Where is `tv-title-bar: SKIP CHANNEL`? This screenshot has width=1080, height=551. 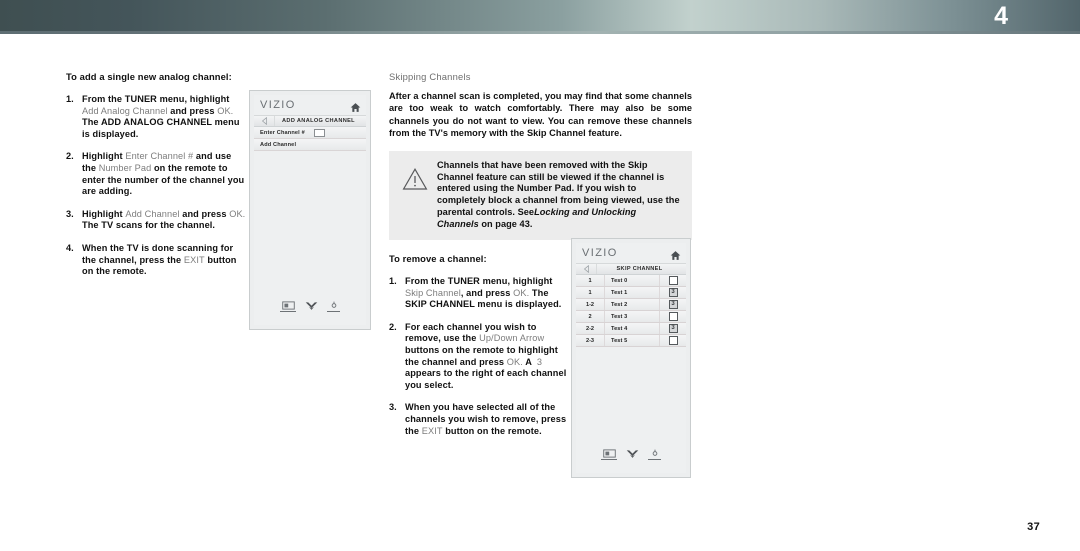 tv-title-bar: SKIP CHANNEL is located at coordinates (631, 269).